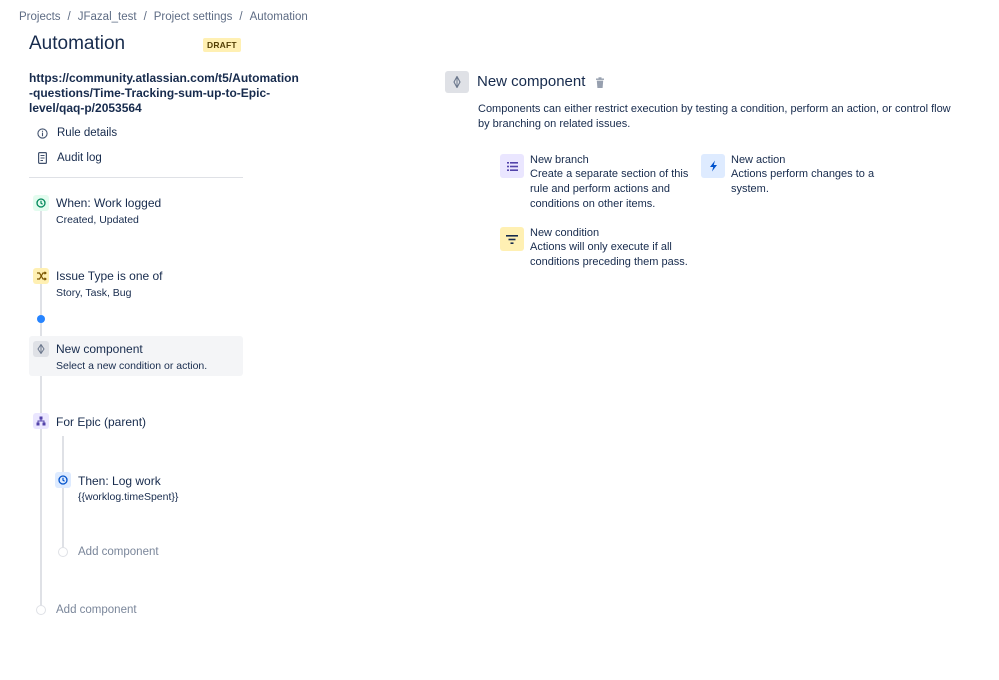  Describe the element at coordinates (63, 552) in the screenshot. I see `add-component-inner-circle` at that location.